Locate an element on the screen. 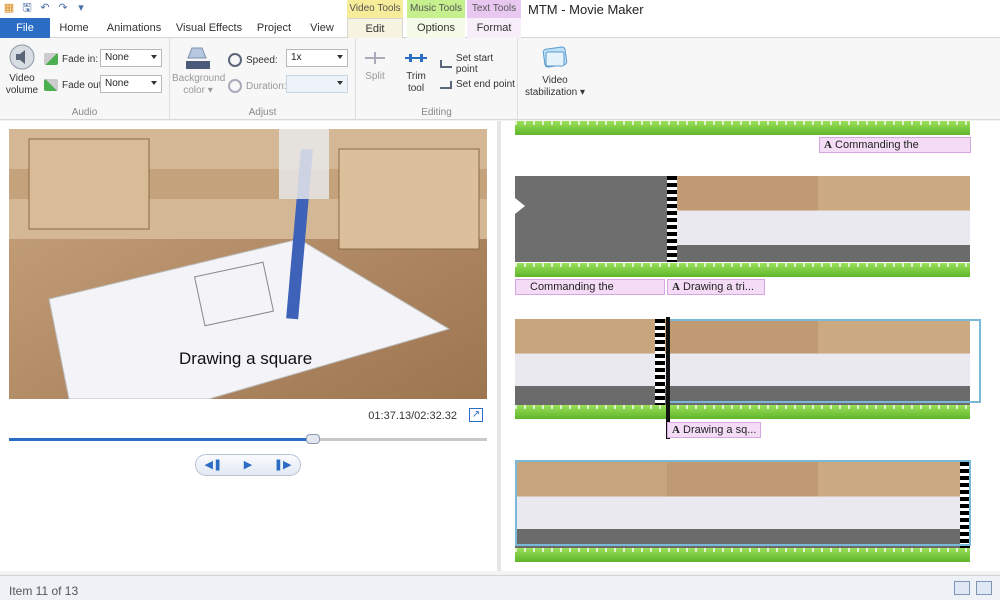 This screenshot has height=600, width=1000. fullscreen-icon: ↗ is located at coordinates (476, 415).